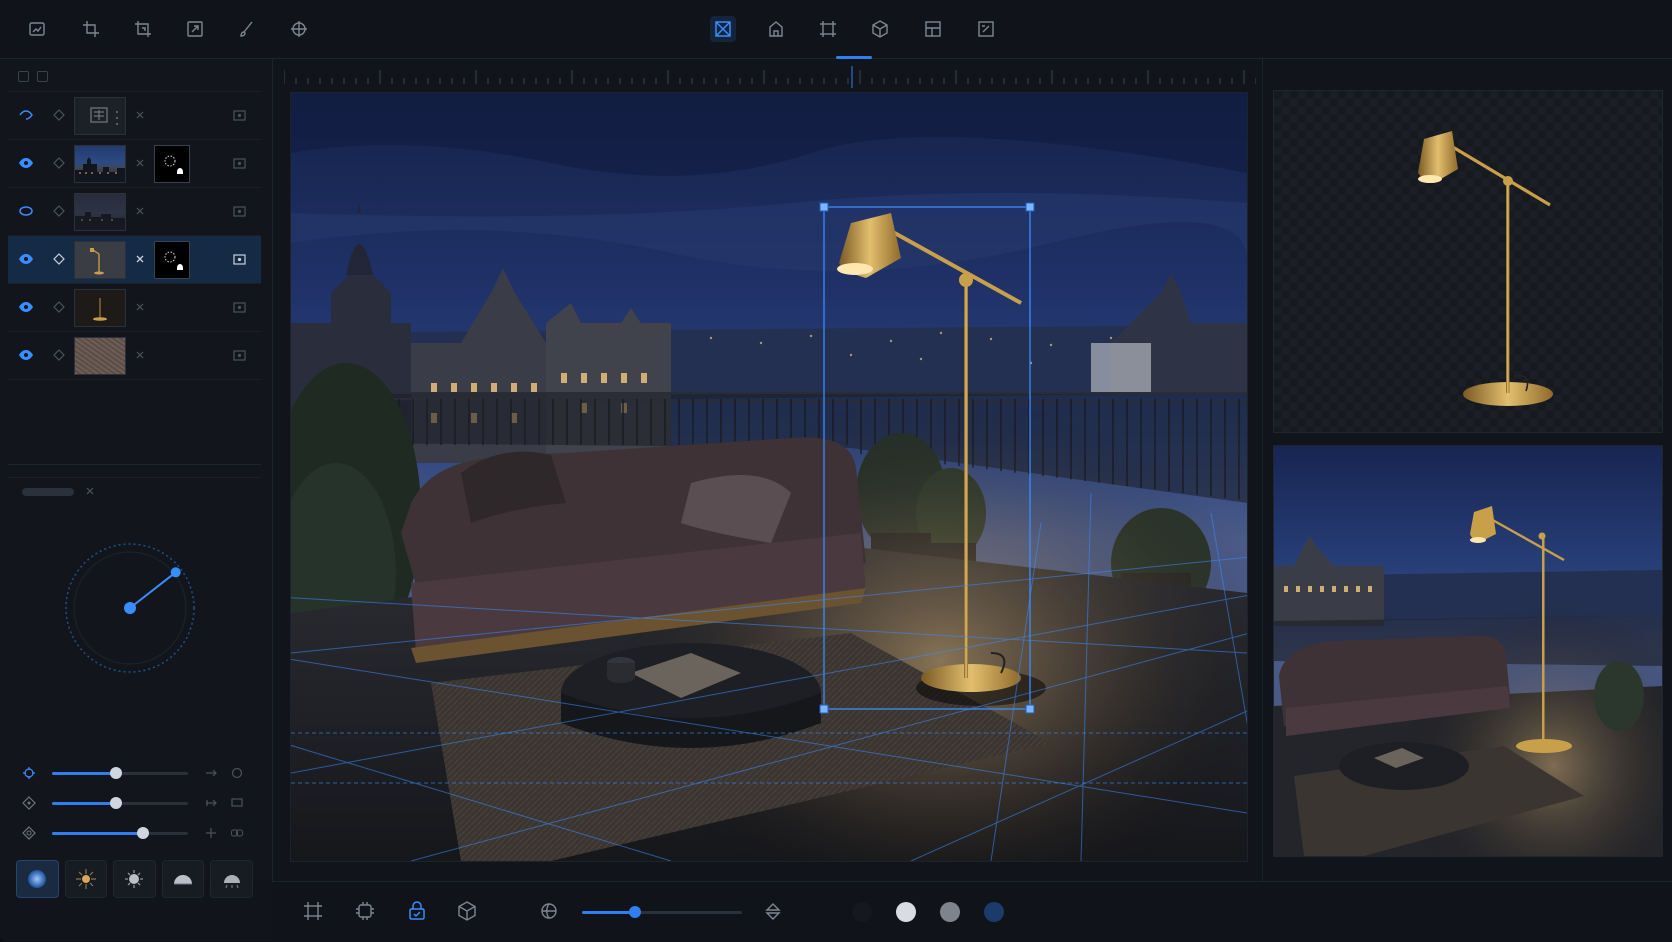  What do you see at coordinates (33, 76) in the screenshot?
I see `panel-header` at bounding box center [33, 76].